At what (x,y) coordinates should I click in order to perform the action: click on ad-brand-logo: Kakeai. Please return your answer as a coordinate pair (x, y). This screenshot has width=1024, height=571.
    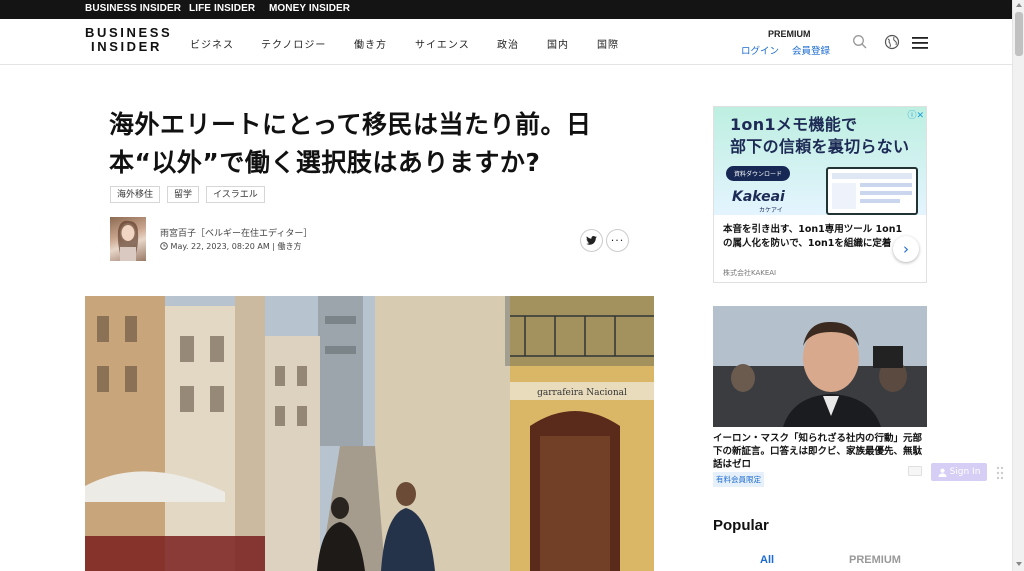
    Looking at the image, I should click on (758, 197).